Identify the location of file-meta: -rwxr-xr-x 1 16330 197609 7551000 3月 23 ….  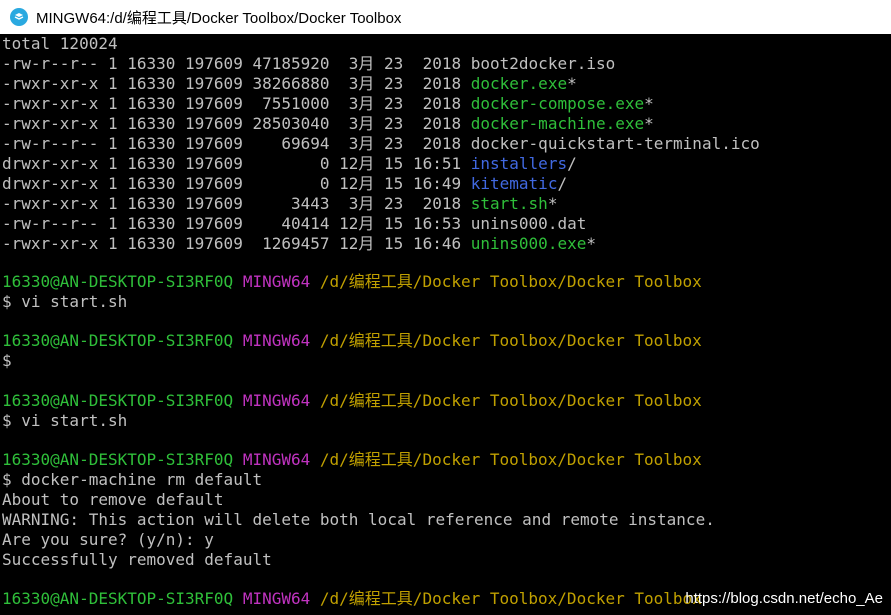
(236, 103).